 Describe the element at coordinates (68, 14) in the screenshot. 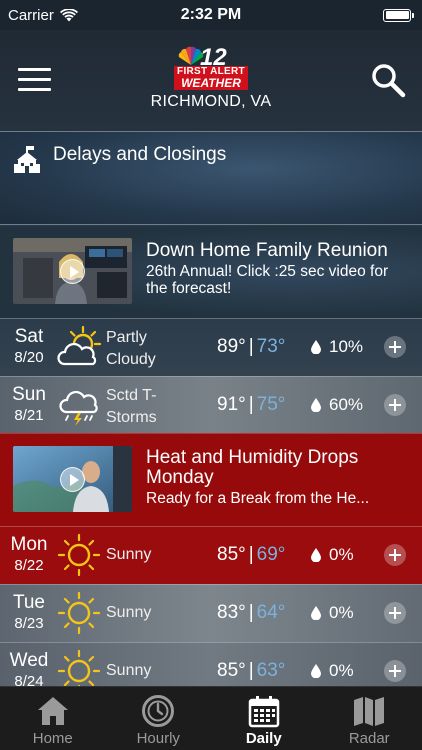

I see `wifi-icon` at that location.